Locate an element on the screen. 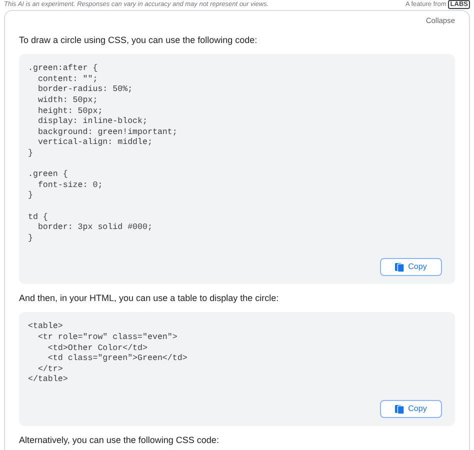  code-line: <td>Other Color</td> is located at coordinates (97, 349).